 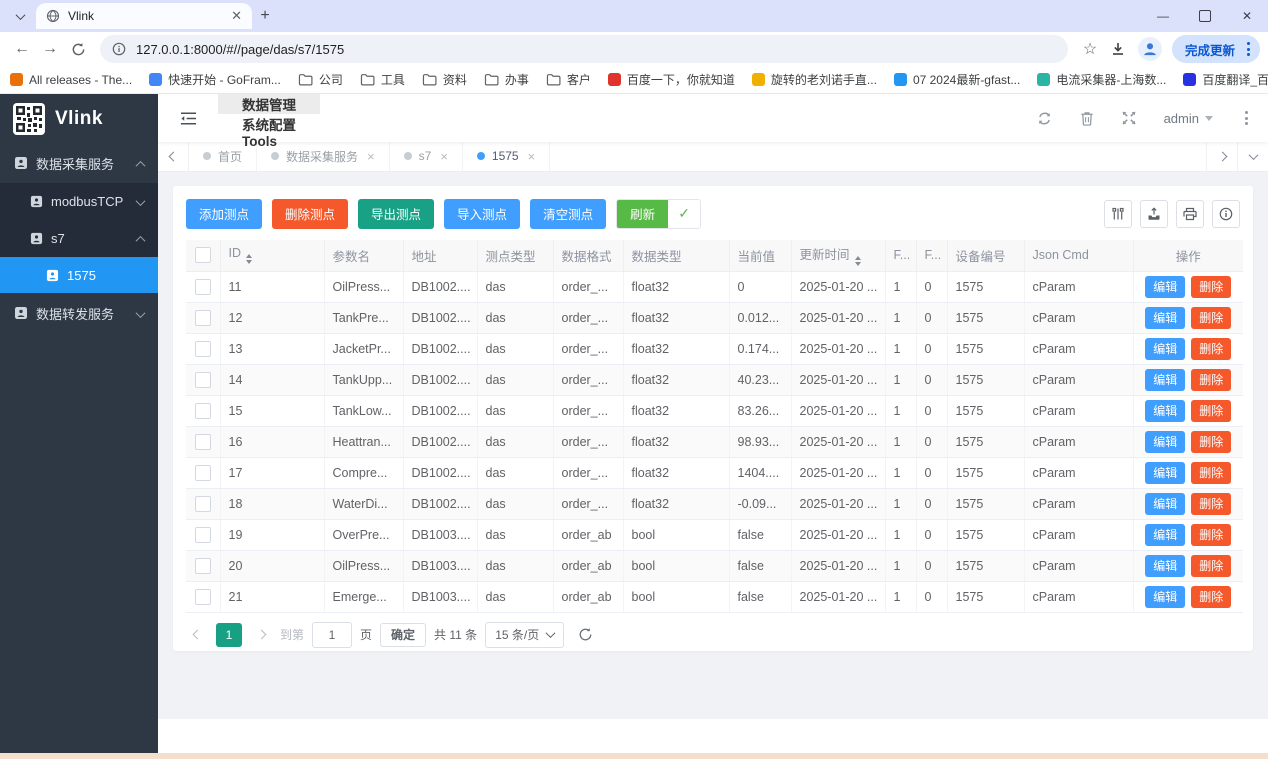 I want to click on maximize-button, so click(x=1205, y=16).